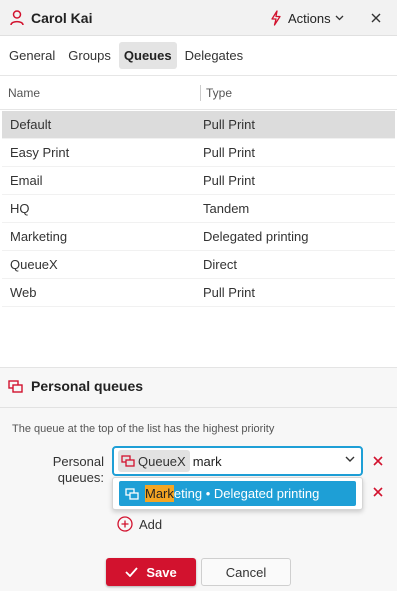 The height and width of the screenshot is (591, 397). Describe the element at coordinates (147, 55) in the screenshot. I see `tab-queues: Queues` at that location.